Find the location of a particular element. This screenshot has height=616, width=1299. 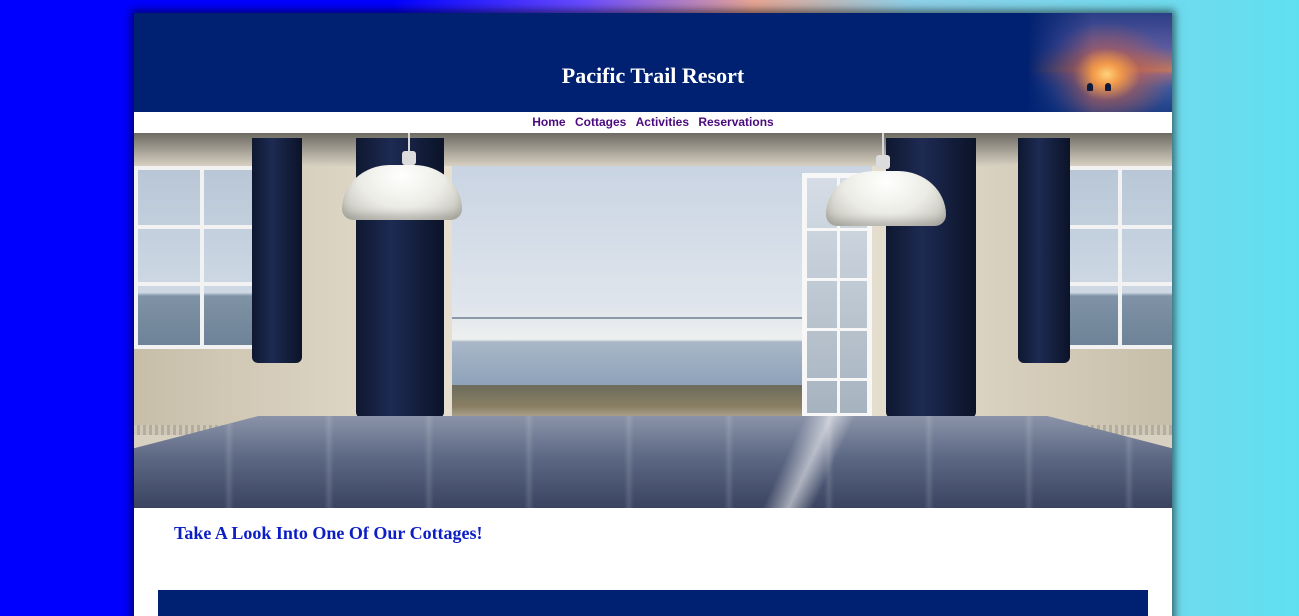

lamp-cord-left is located at coordinates (409, 143).